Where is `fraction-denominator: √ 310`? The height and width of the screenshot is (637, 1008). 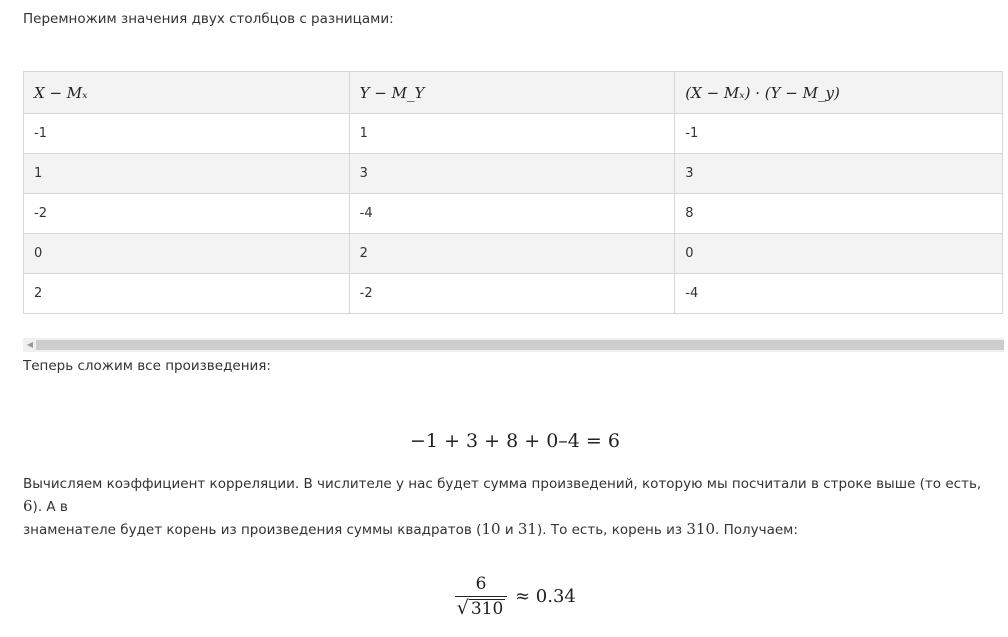 fraction-denominator: √ 310 is located at coordinates (481, 608).